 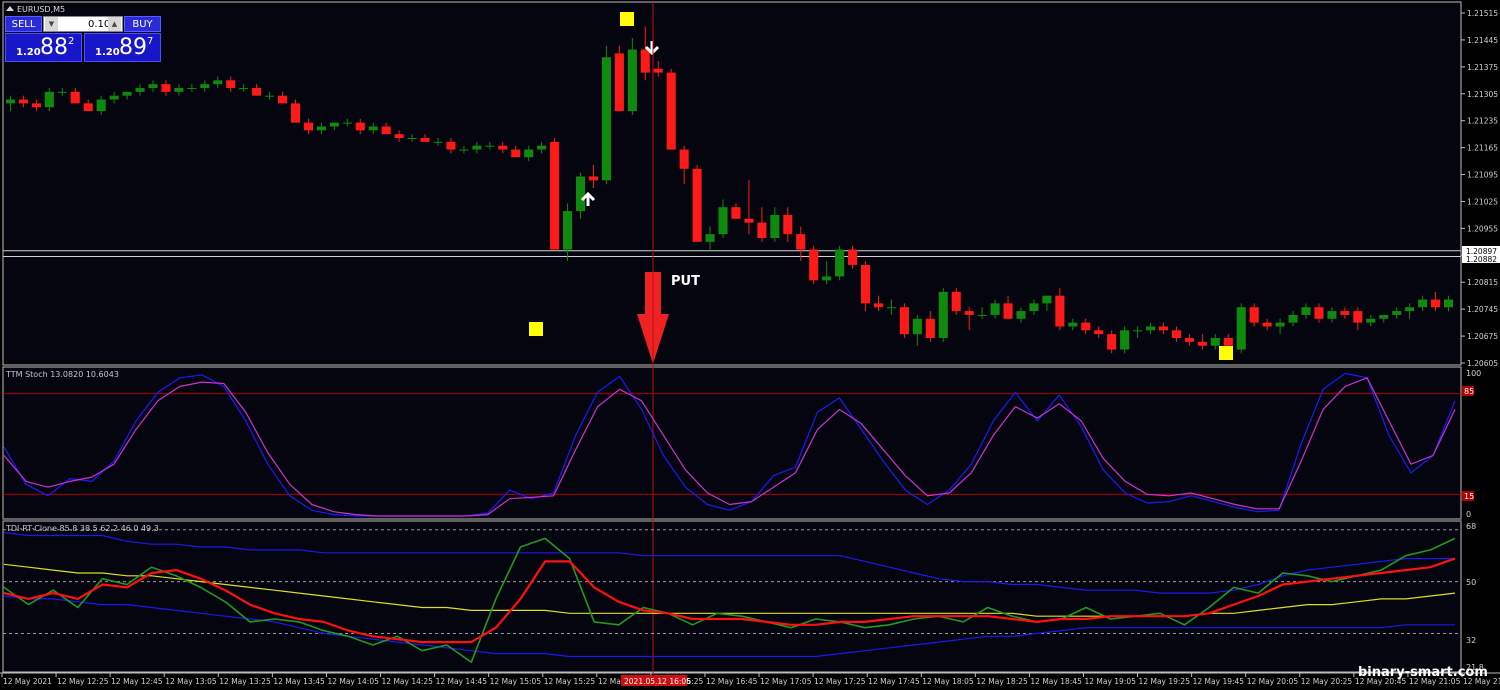 What do you see at coordinates (685, 281) in the screenshot?
I see `put-signal-label: PUT` at bounding box center [685, 281].